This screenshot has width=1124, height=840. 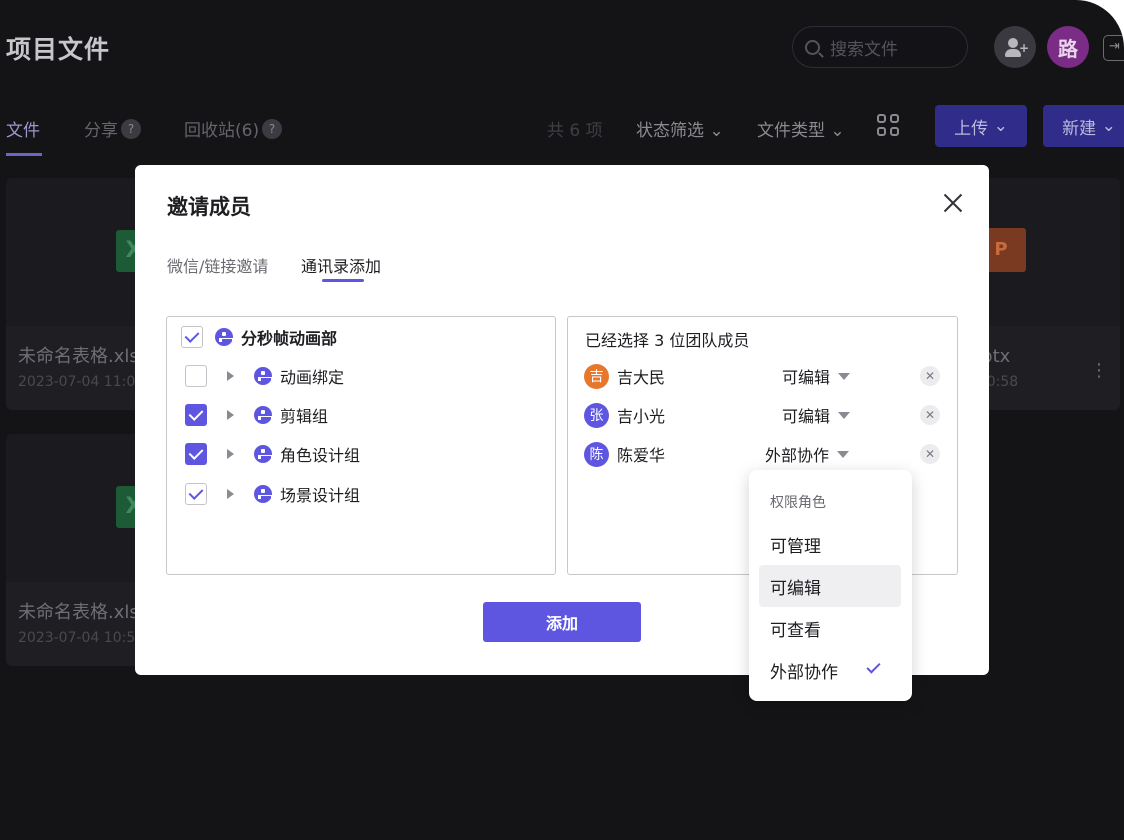 What do you see at coordinates (641, 416) in the screenshot?
I see `member-name: 吉小光` at bounding box center [641, 416].